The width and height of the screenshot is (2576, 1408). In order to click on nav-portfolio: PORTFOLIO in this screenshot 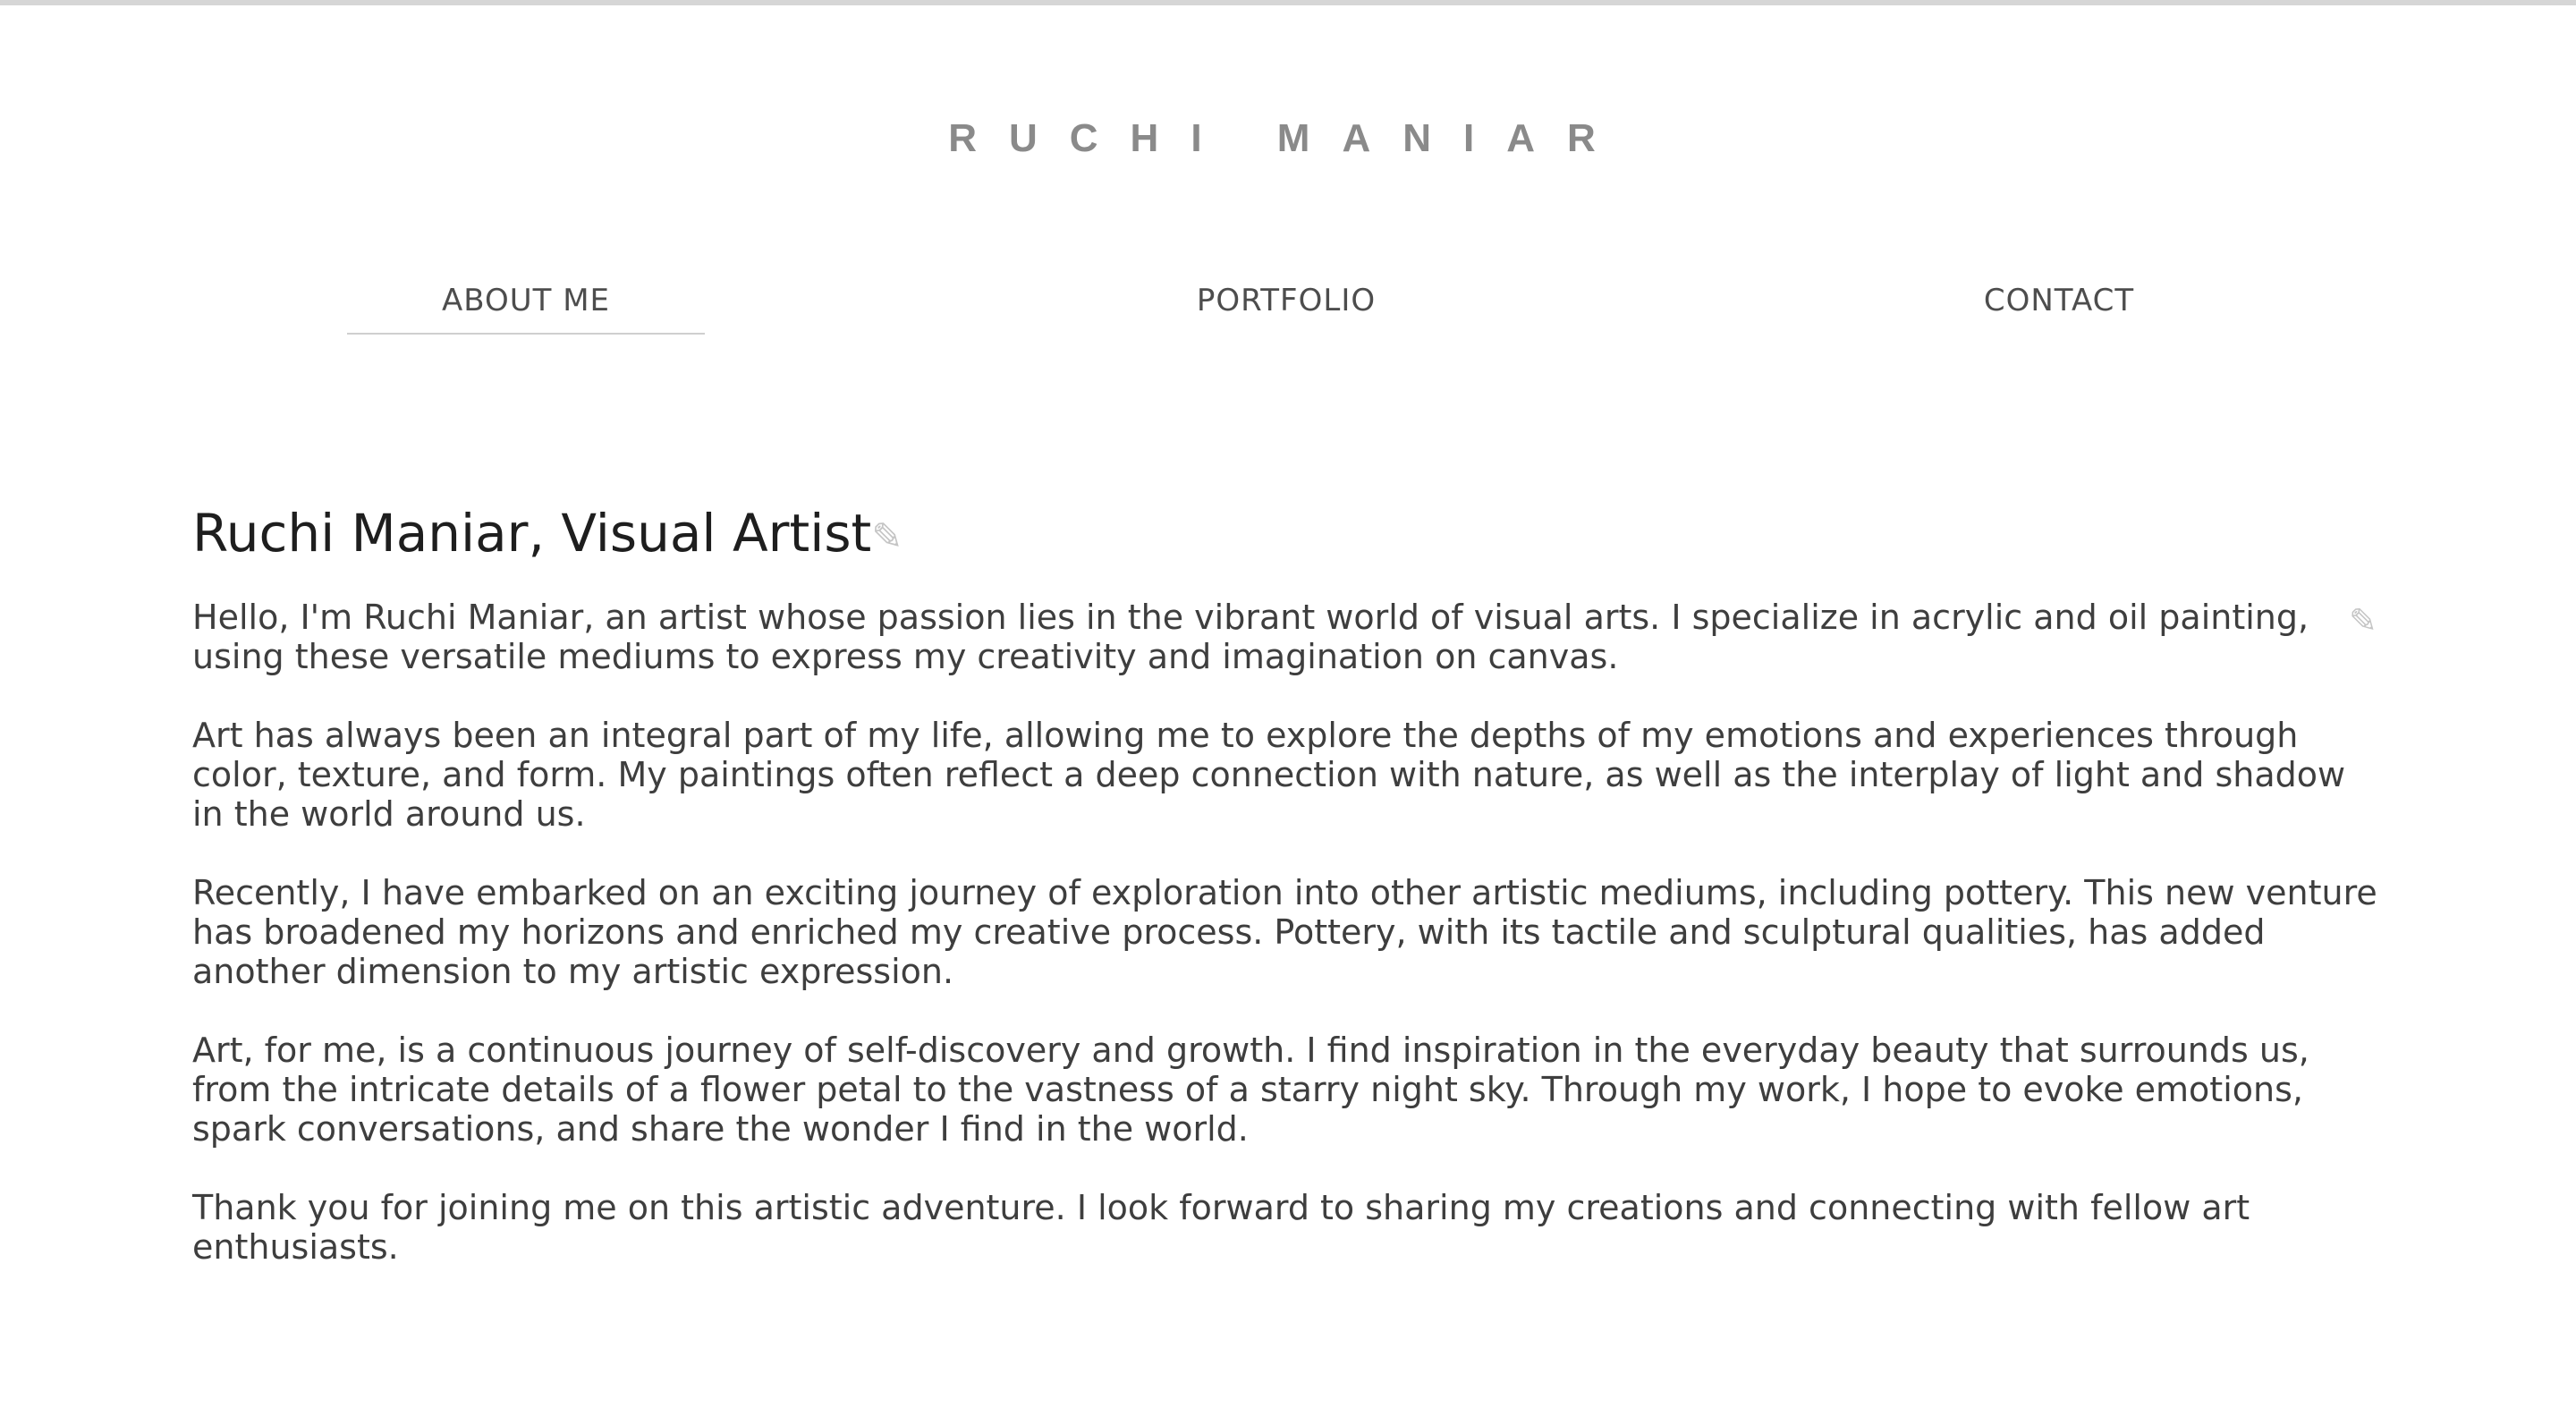, I will do `click(1286, 308)`.